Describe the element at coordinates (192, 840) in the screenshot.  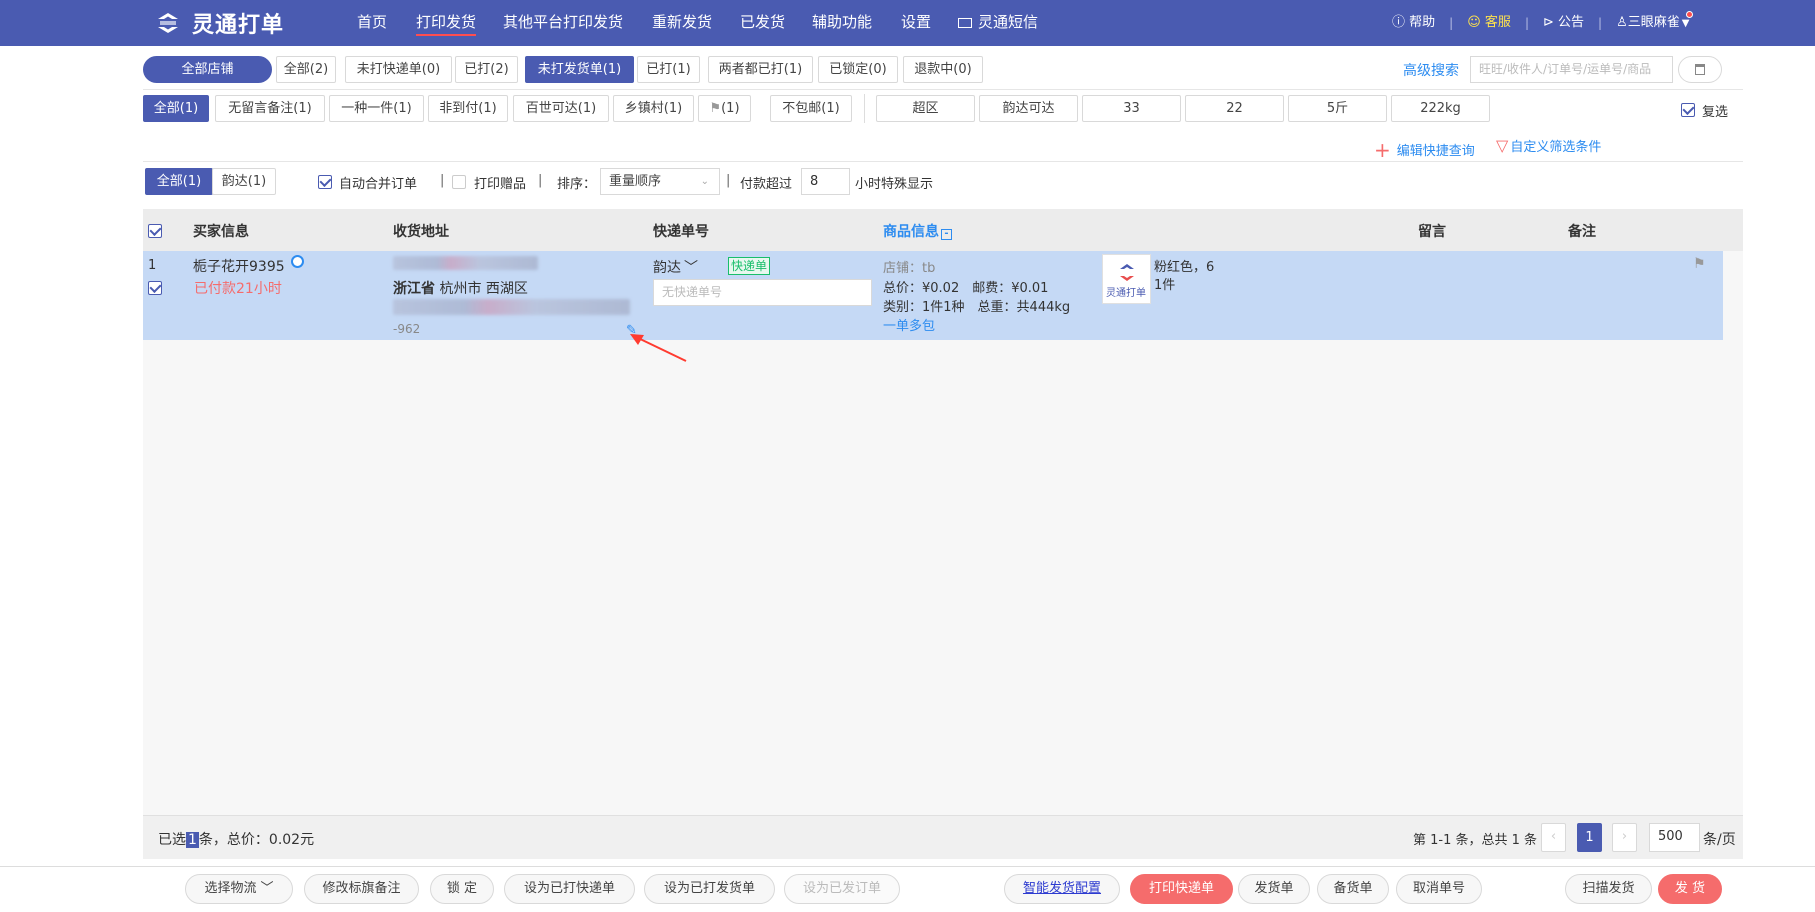
I see `selected-count: 1` at that location.